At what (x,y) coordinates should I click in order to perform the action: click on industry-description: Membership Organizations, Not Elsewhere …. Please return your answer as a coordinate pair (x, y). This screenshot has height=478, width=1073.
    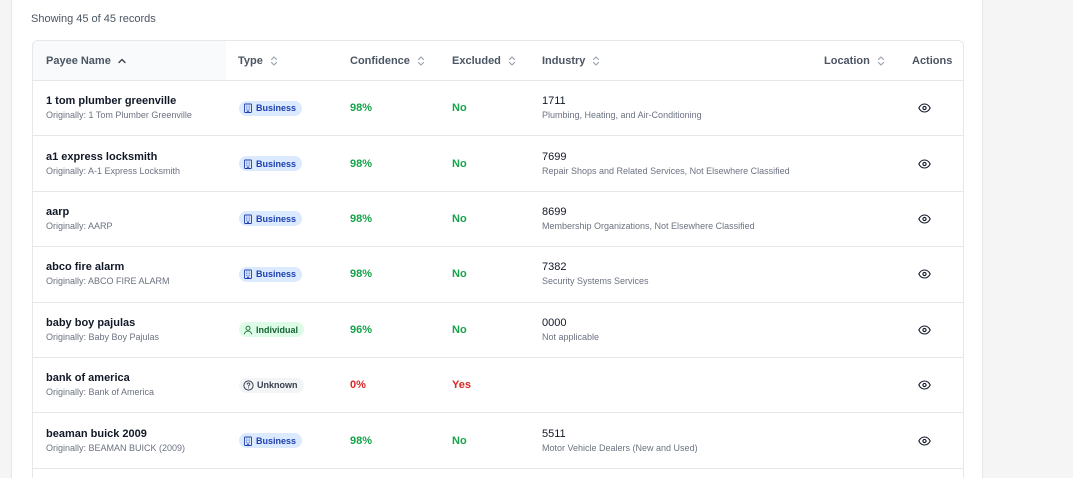
    Looking at the image, I should click on (648, 225).